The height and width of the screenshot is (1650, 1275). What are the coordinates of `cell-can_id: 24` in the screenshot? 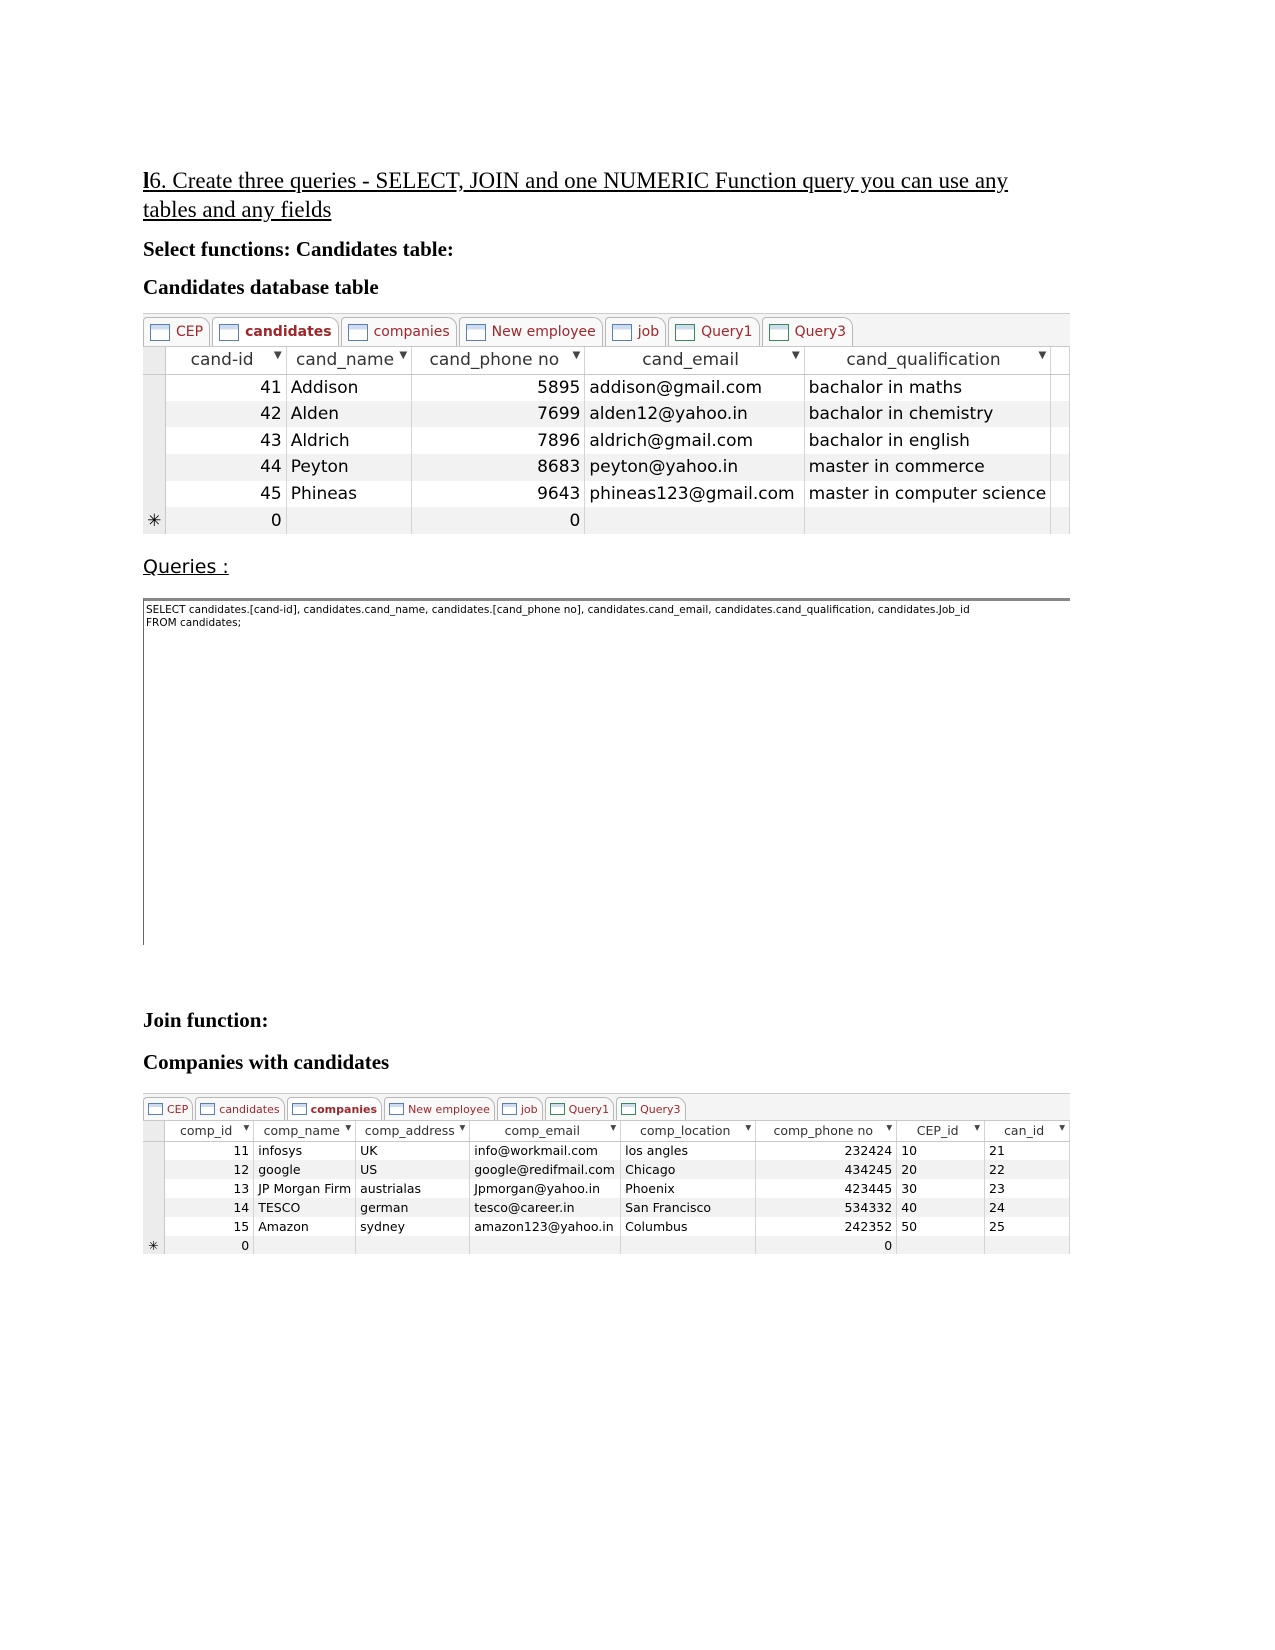 It's located at (1027, 1207).